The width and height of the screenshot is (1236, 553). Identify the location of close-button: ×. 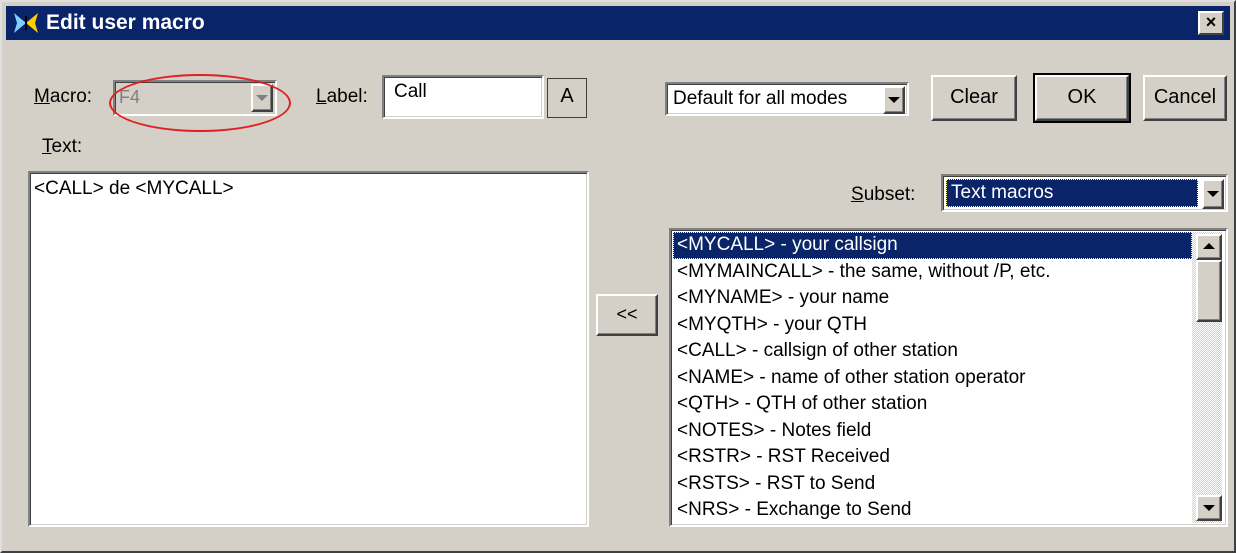
(1211, 23).